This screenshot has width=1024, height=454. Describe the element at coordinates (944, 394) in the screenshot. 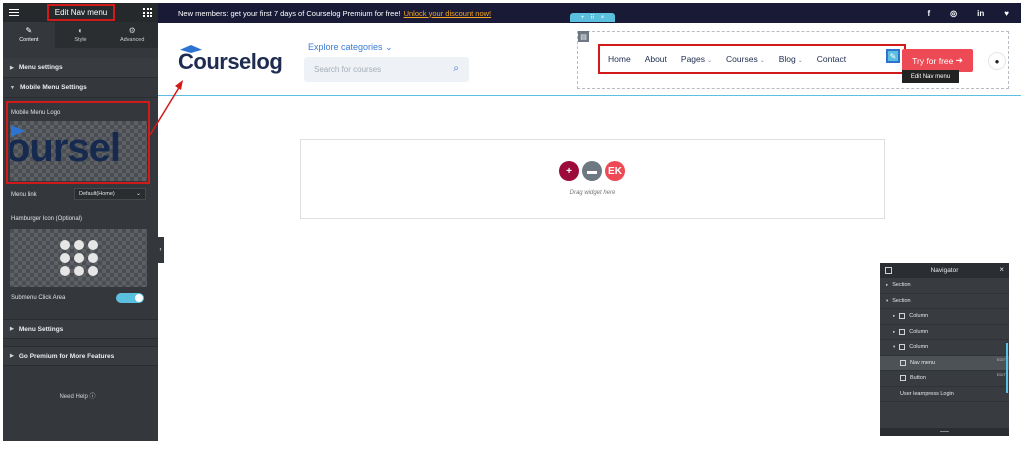

I see `navigator-row: User learnpress Login` at that location.